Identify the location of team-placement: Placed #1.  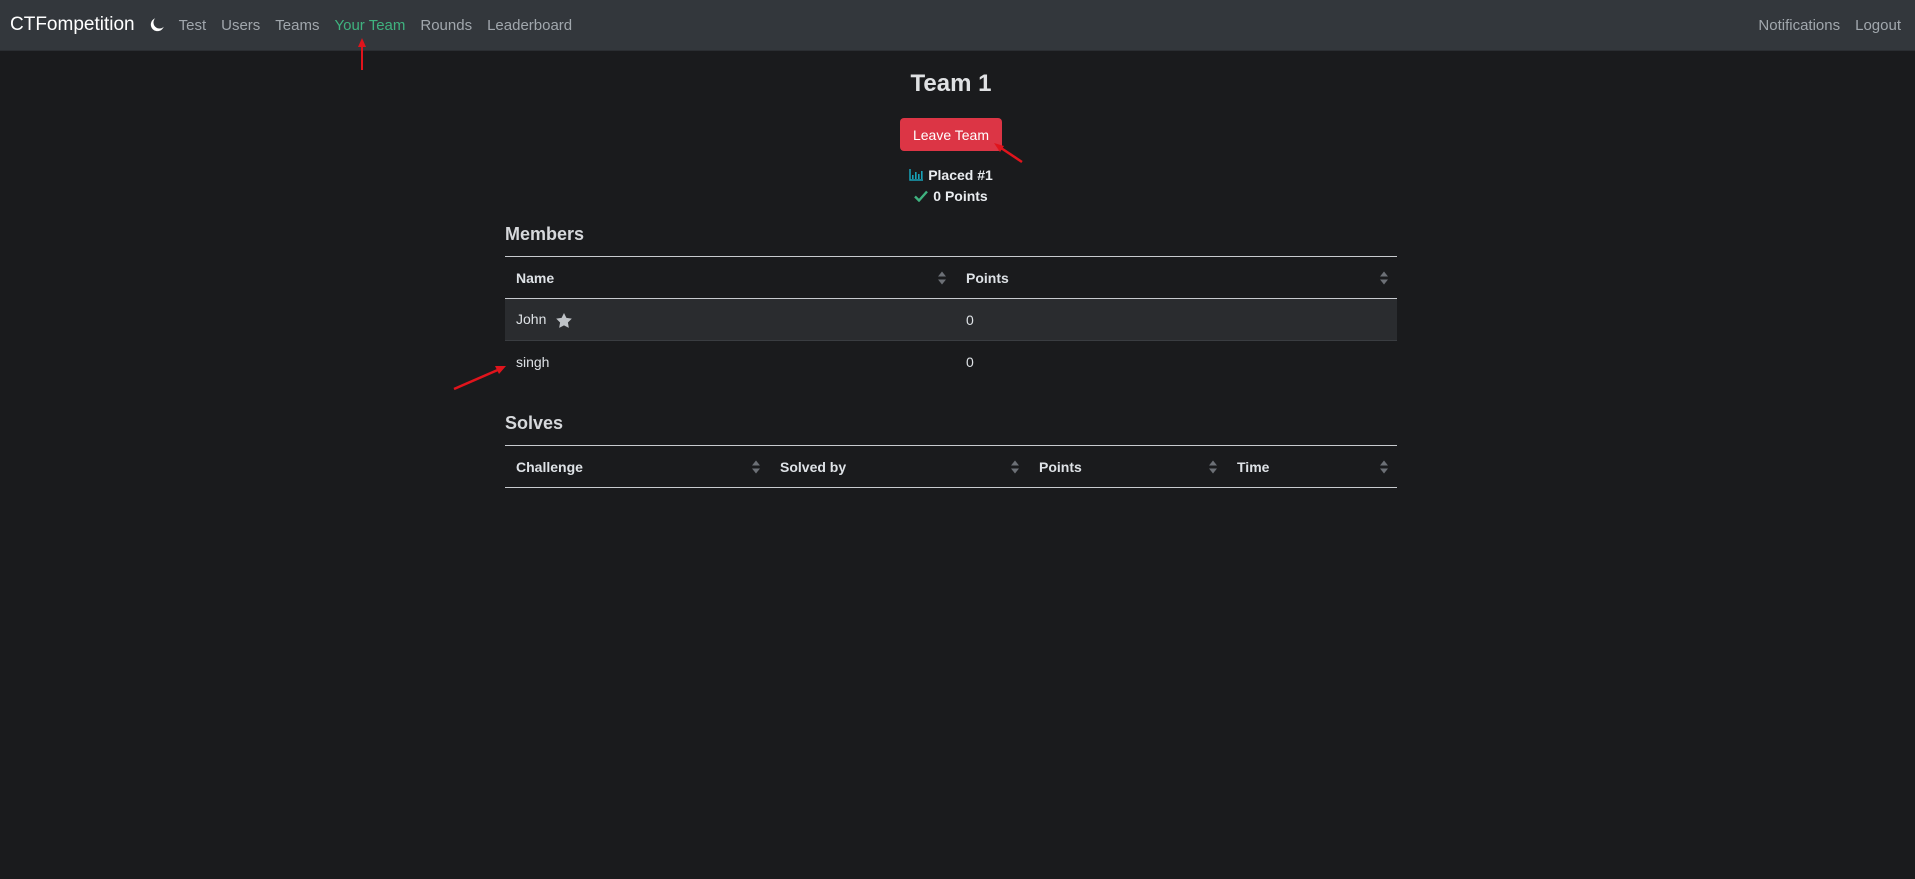
(951, 175).